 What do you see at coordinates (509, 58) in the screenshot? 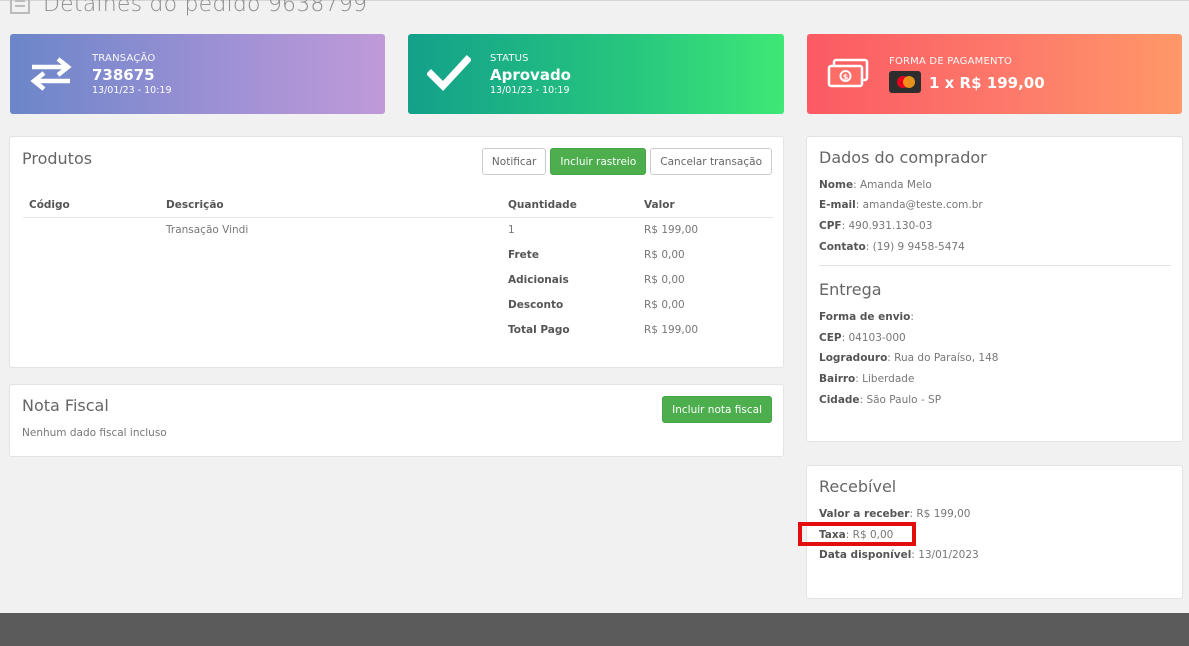
I see `status-label: STATUS` at bounding box center [509, 58].